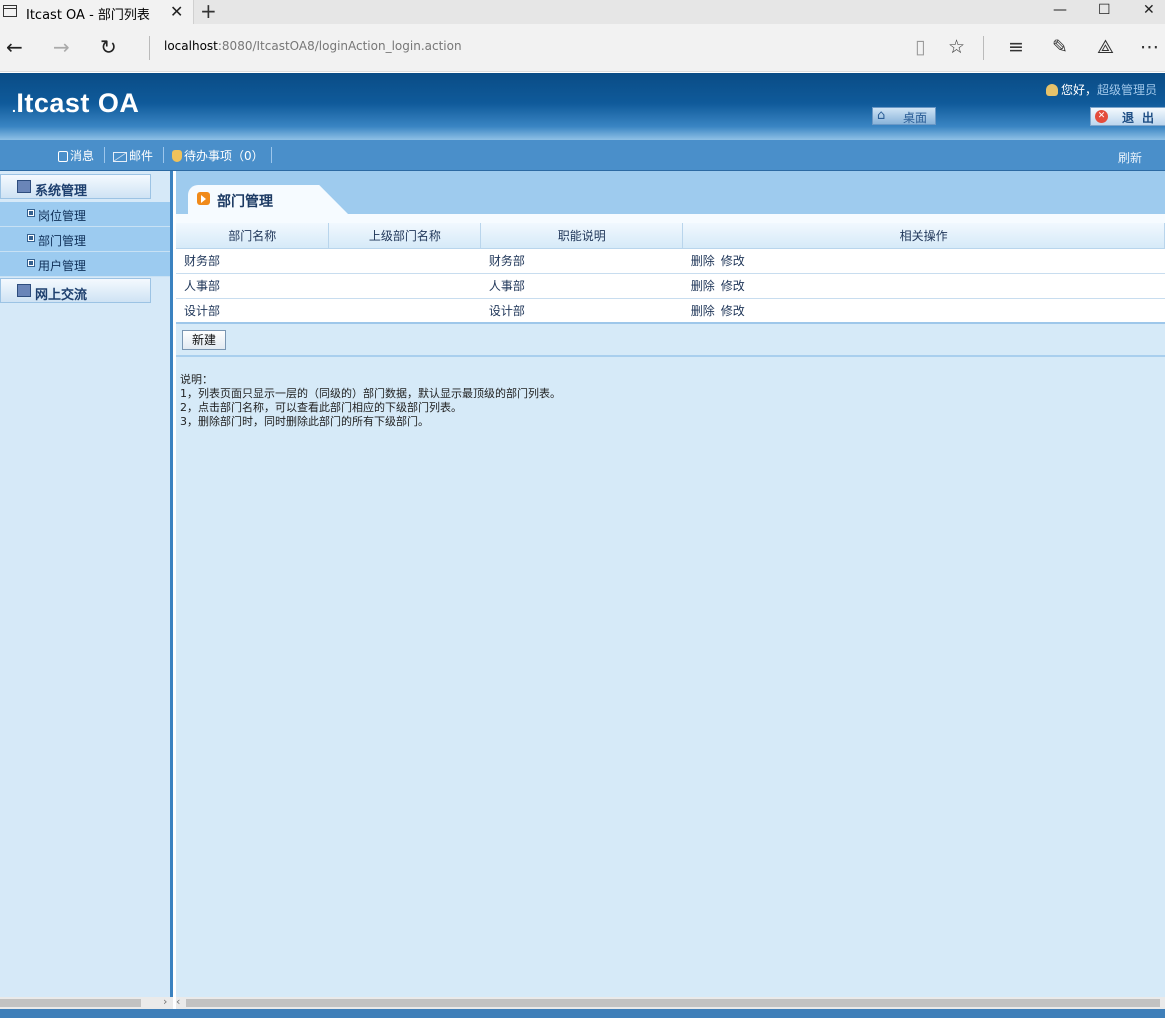  I want to click on sidebar-item-departments: 部门管理, so click(85, 239).